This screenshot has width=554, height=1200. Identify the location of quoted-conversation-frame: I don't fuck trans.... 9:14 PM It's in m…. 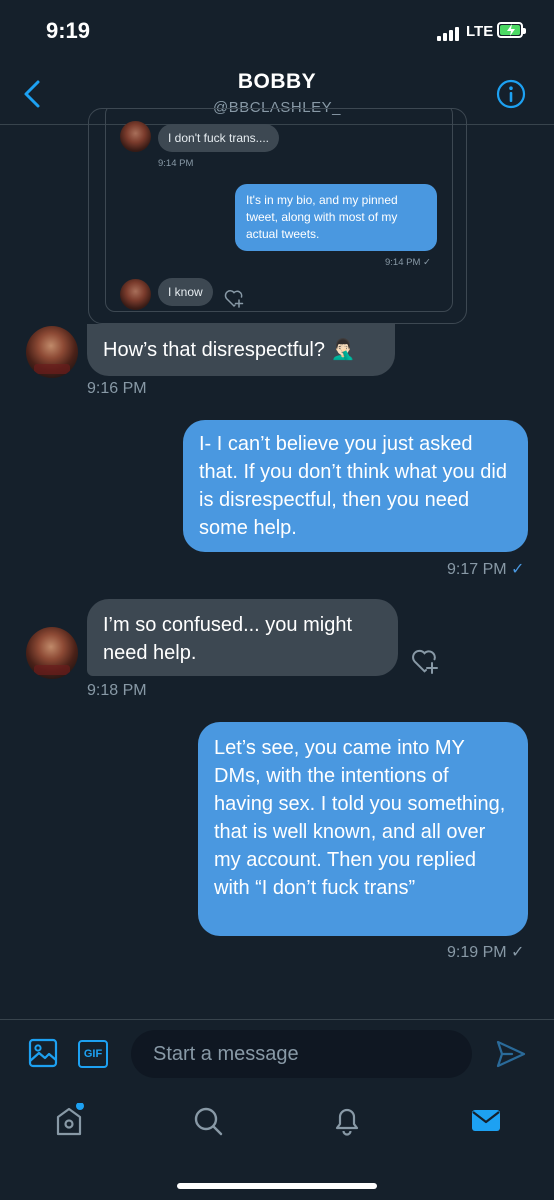
(279, 210).